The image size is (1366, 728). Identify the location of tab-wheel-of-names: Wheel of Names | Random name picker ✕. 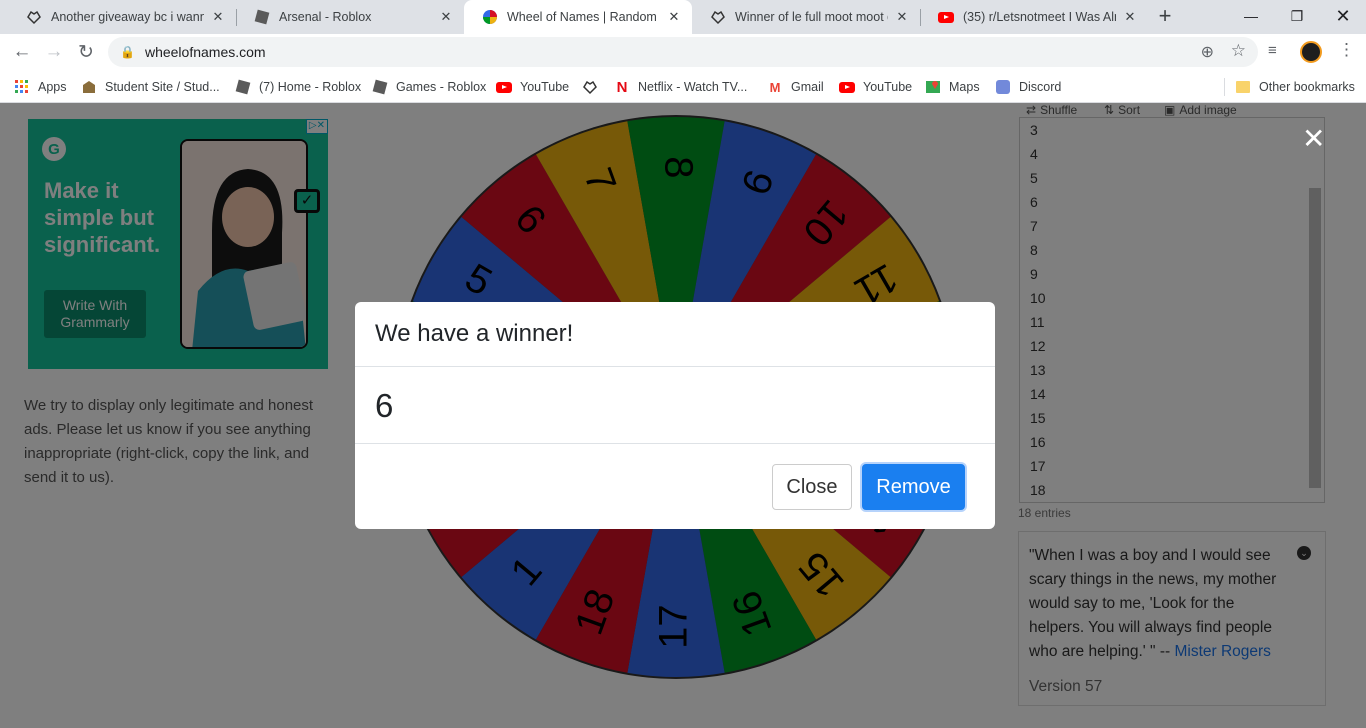
(578, 17).